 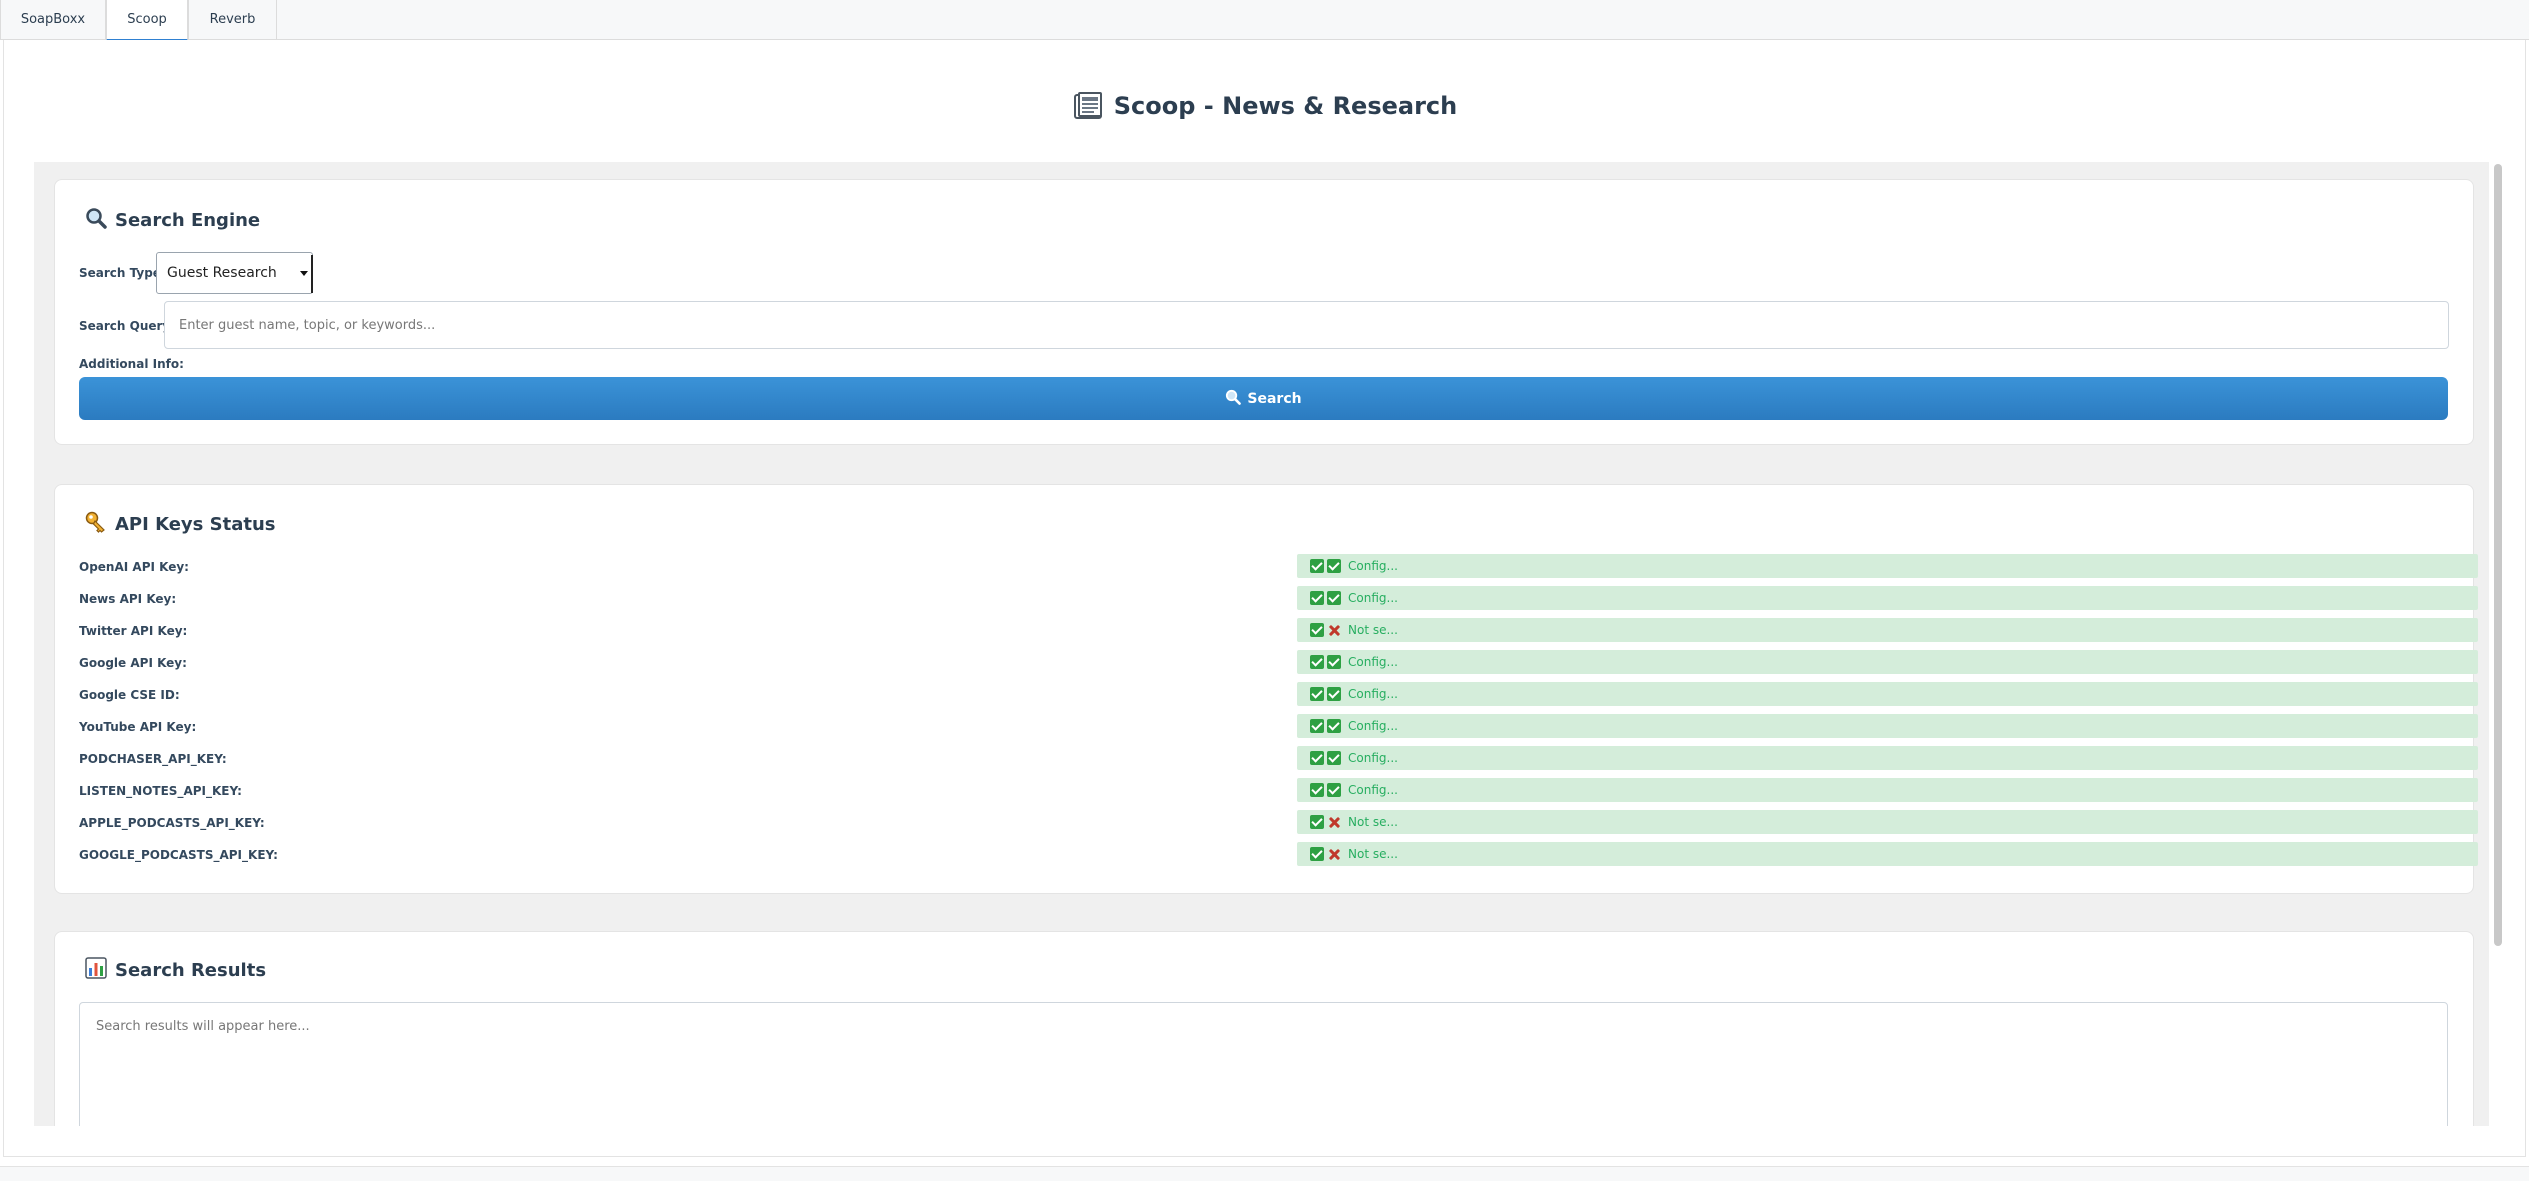 What do you see at coordinates (2498, 555) in the screenshot?
I see `scrollbar-thumb` at bounding box center [2498, 555].